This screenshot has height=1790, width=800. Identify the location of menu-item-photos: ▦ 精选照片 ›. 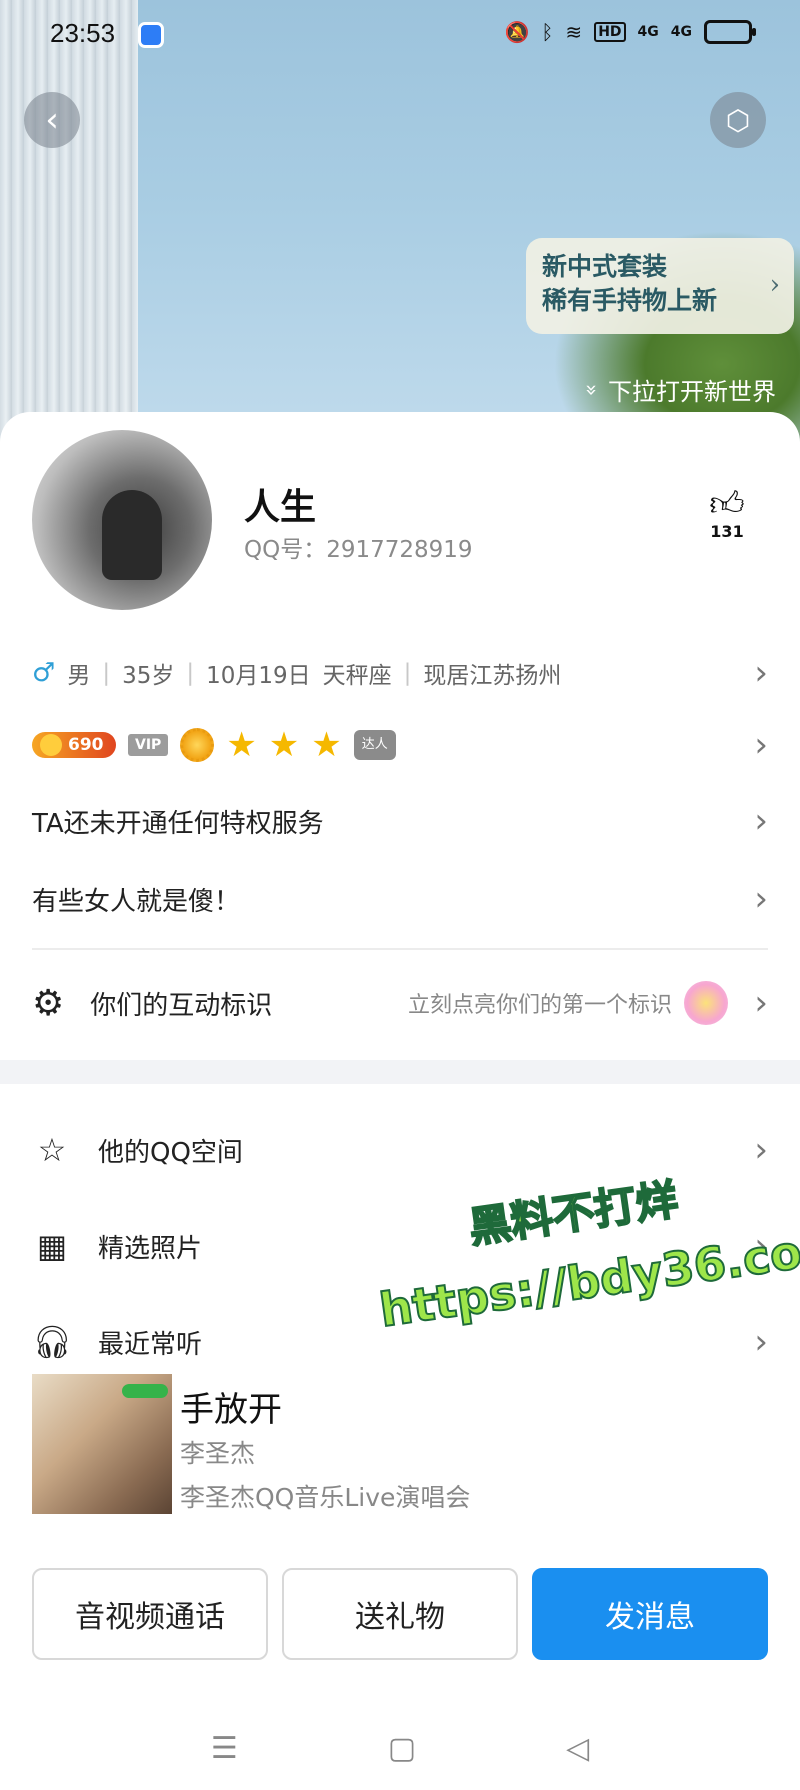
(400, 1246).